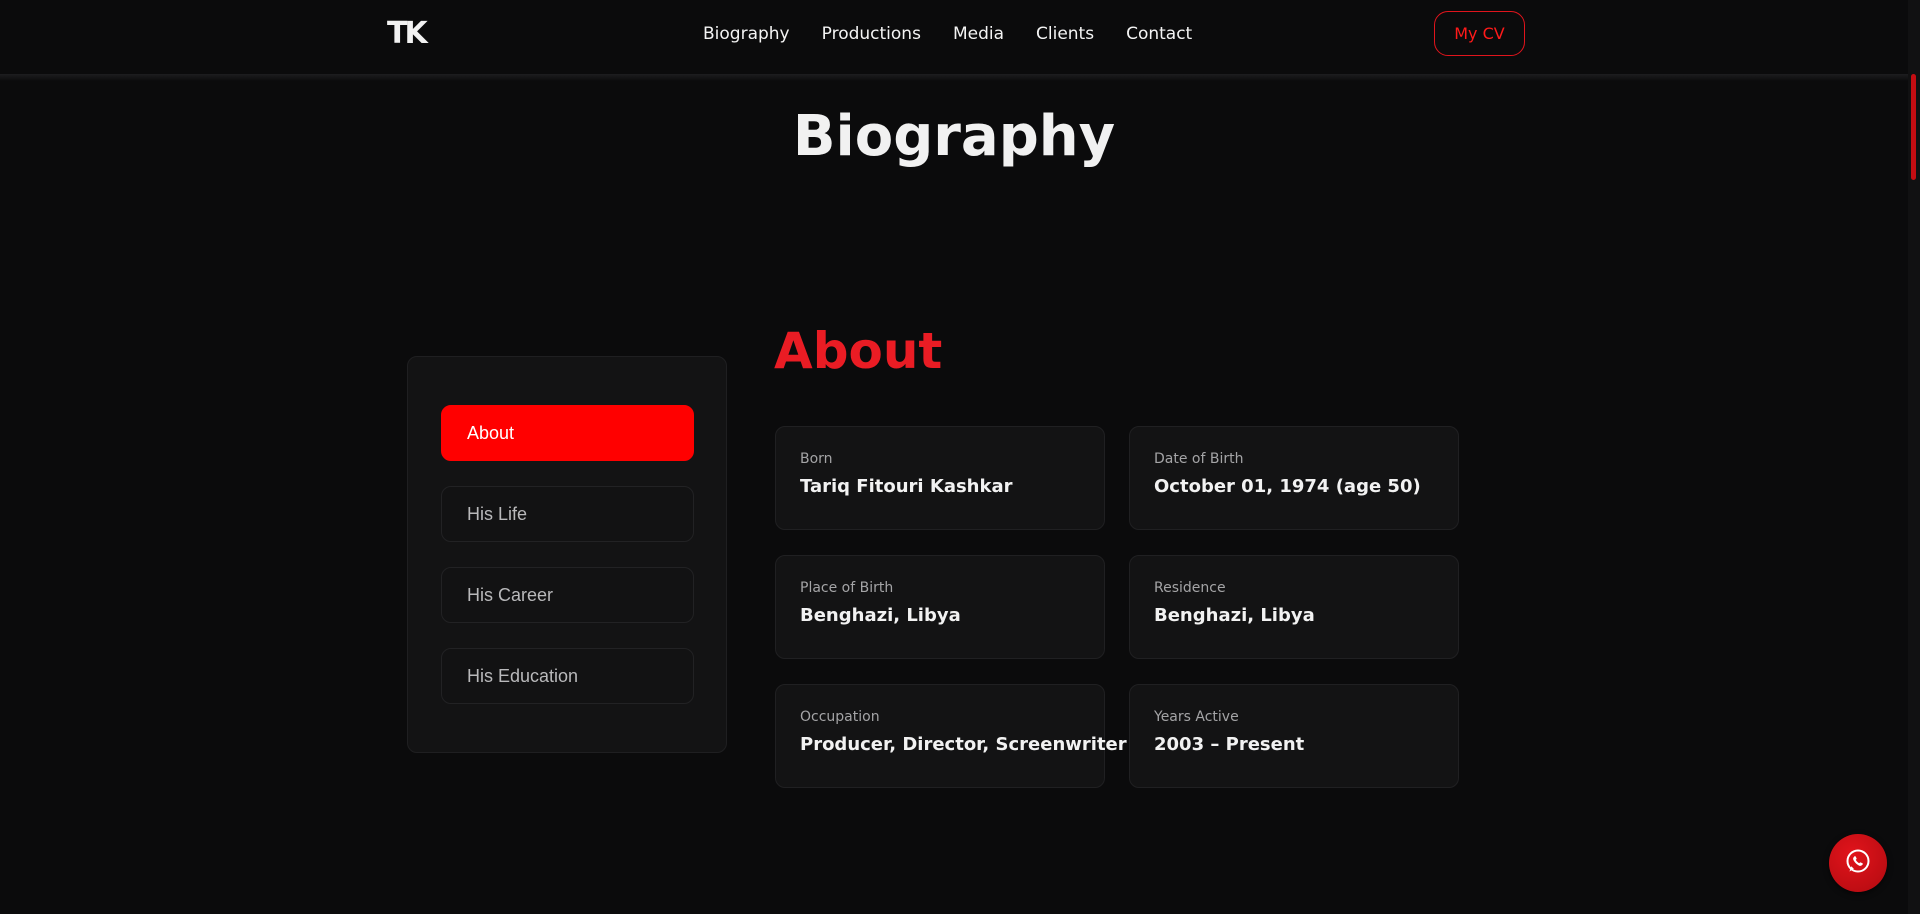 Image resolution: width=1920 pixels, height=914 pixels. What do you see at coordinates (567, 514) in the screenshot?
I see `sidebar-item-his-life: His Life` at bounding box center [567, 514].